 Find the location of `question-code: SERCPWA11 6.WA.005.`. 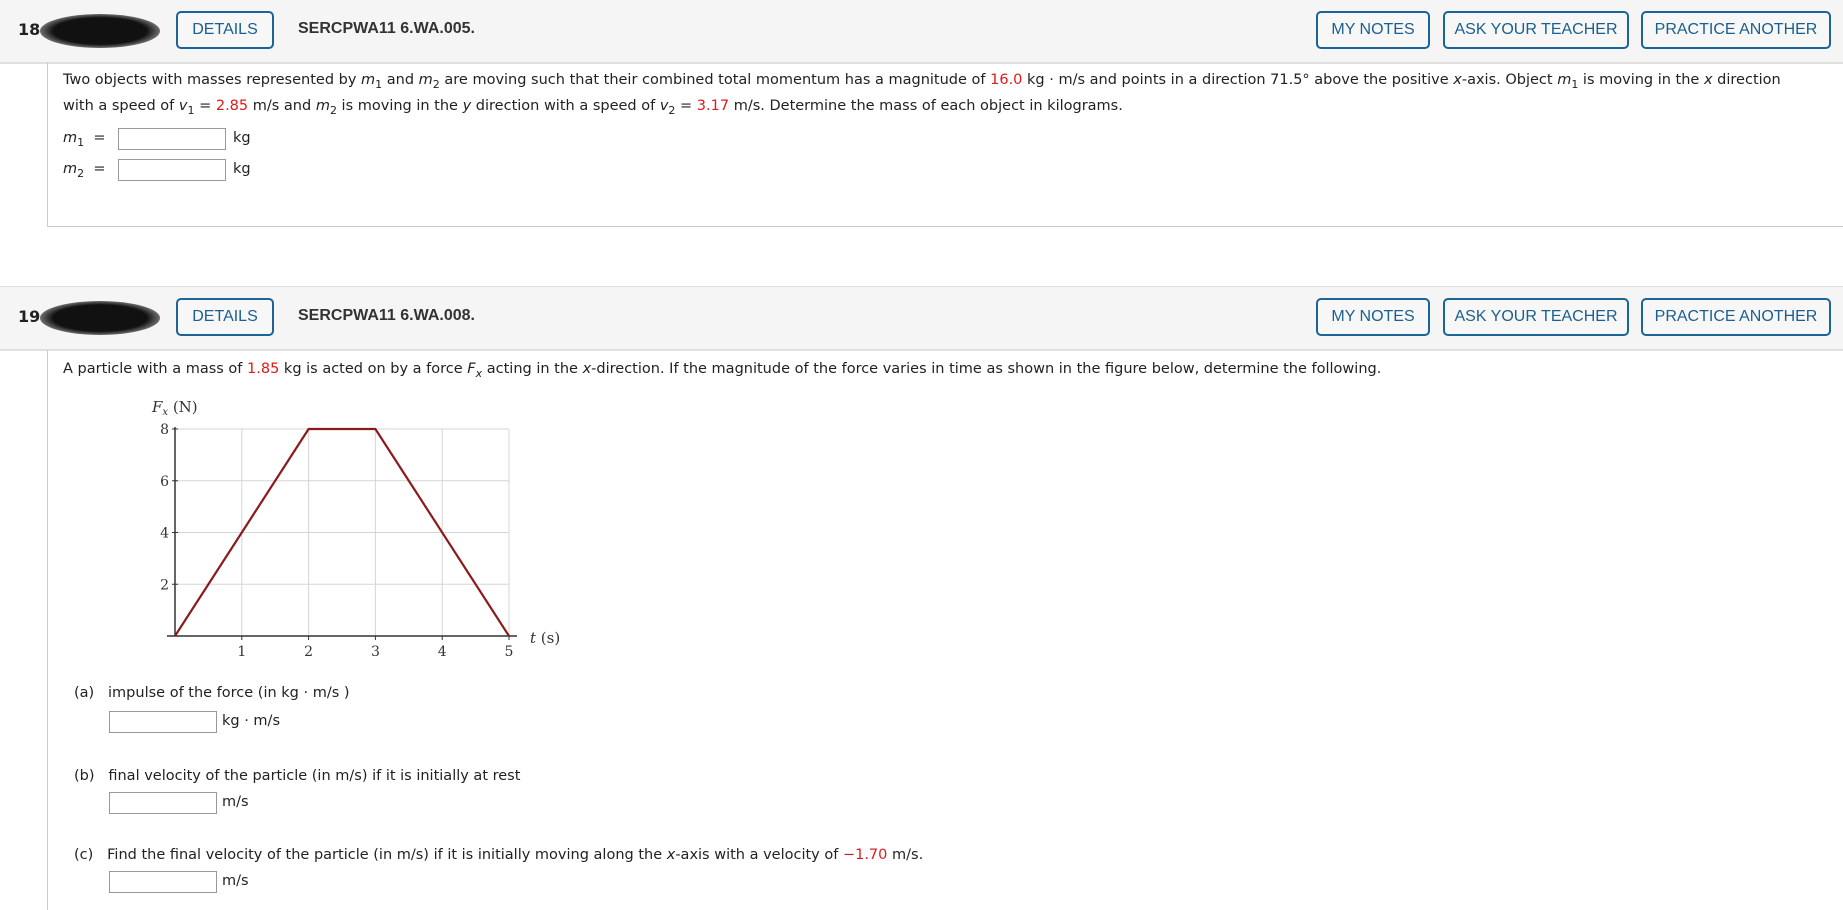

question-code: SERCPWA11 6.WA.005. is located at coordinates (386, 28).